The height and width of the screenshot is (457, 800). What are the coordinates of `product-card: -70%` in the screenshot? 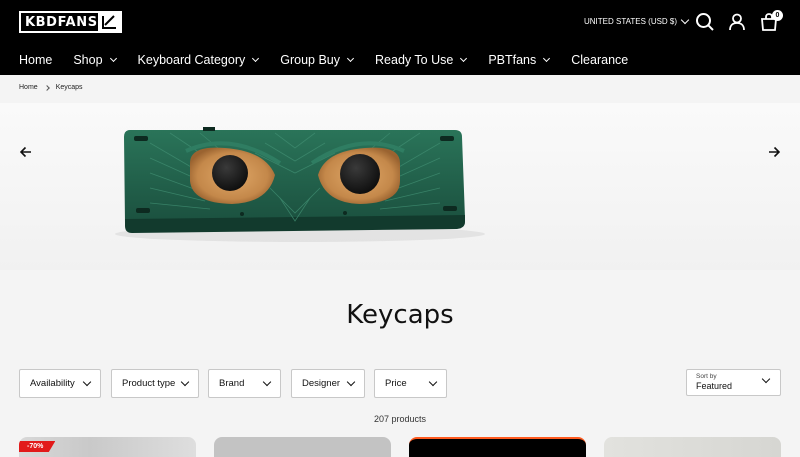 It's located at (107, 447).